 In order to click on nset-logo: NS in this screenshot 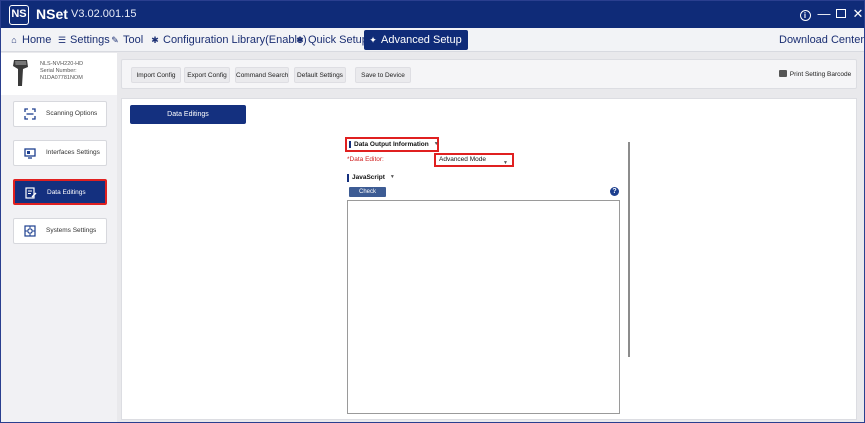, I will do `click(19, 15)`.